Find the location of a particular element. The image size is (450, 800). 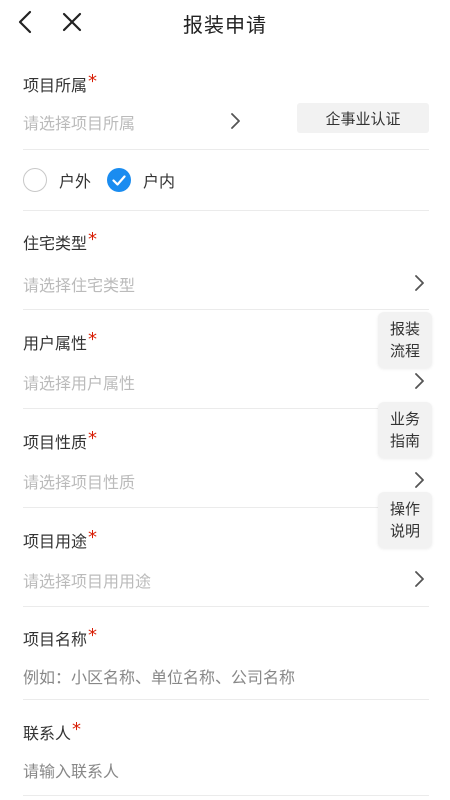

radio-outdoor-label: 户外 is located at coordinates (75, 181).